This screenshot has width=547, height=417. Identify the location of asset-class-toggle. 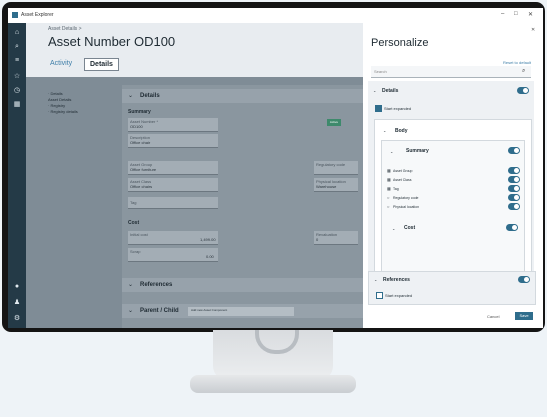
(514, 179).